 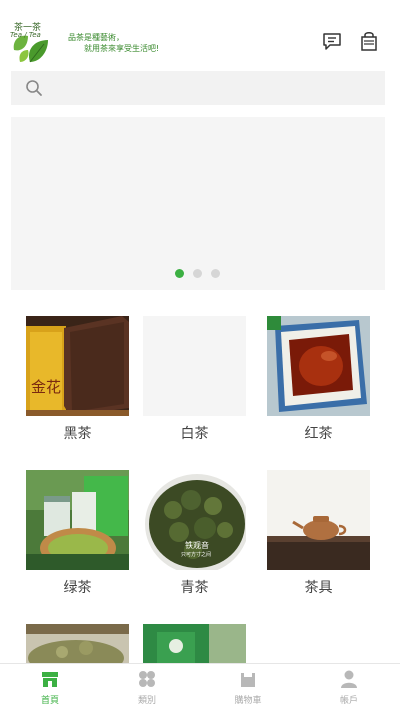 I want to click on tab-home: 首頁, so click(x=50, y=688).